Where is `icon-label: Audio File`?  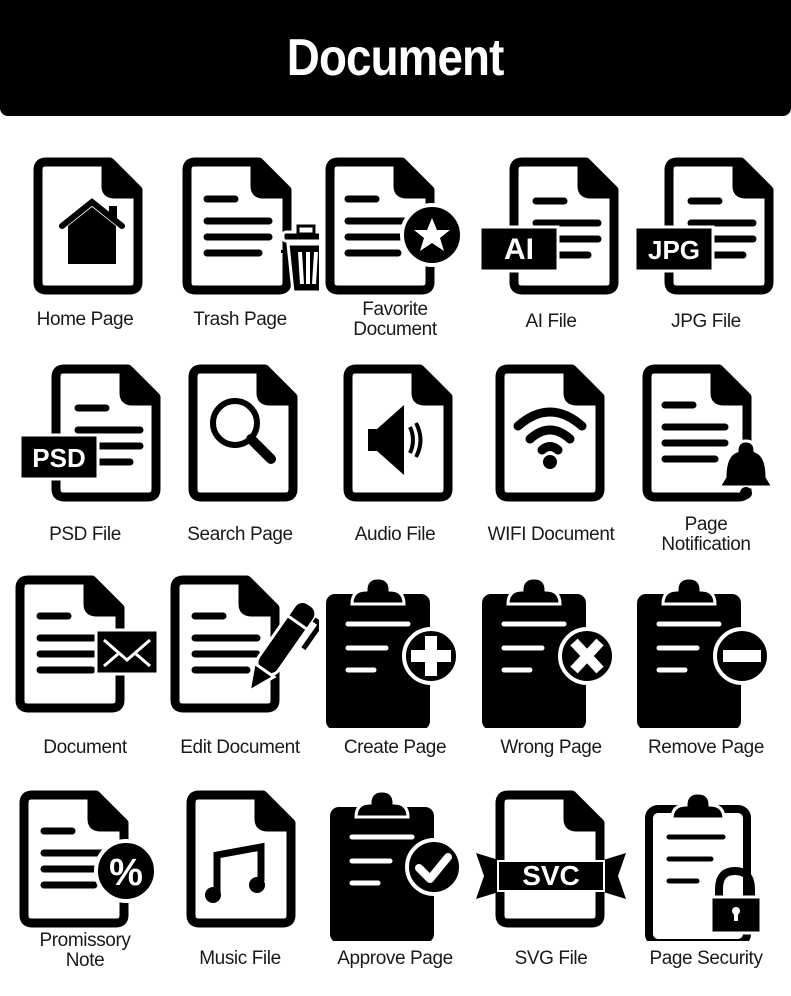 icon-label: Audio File is located at coordinates (395, 534).